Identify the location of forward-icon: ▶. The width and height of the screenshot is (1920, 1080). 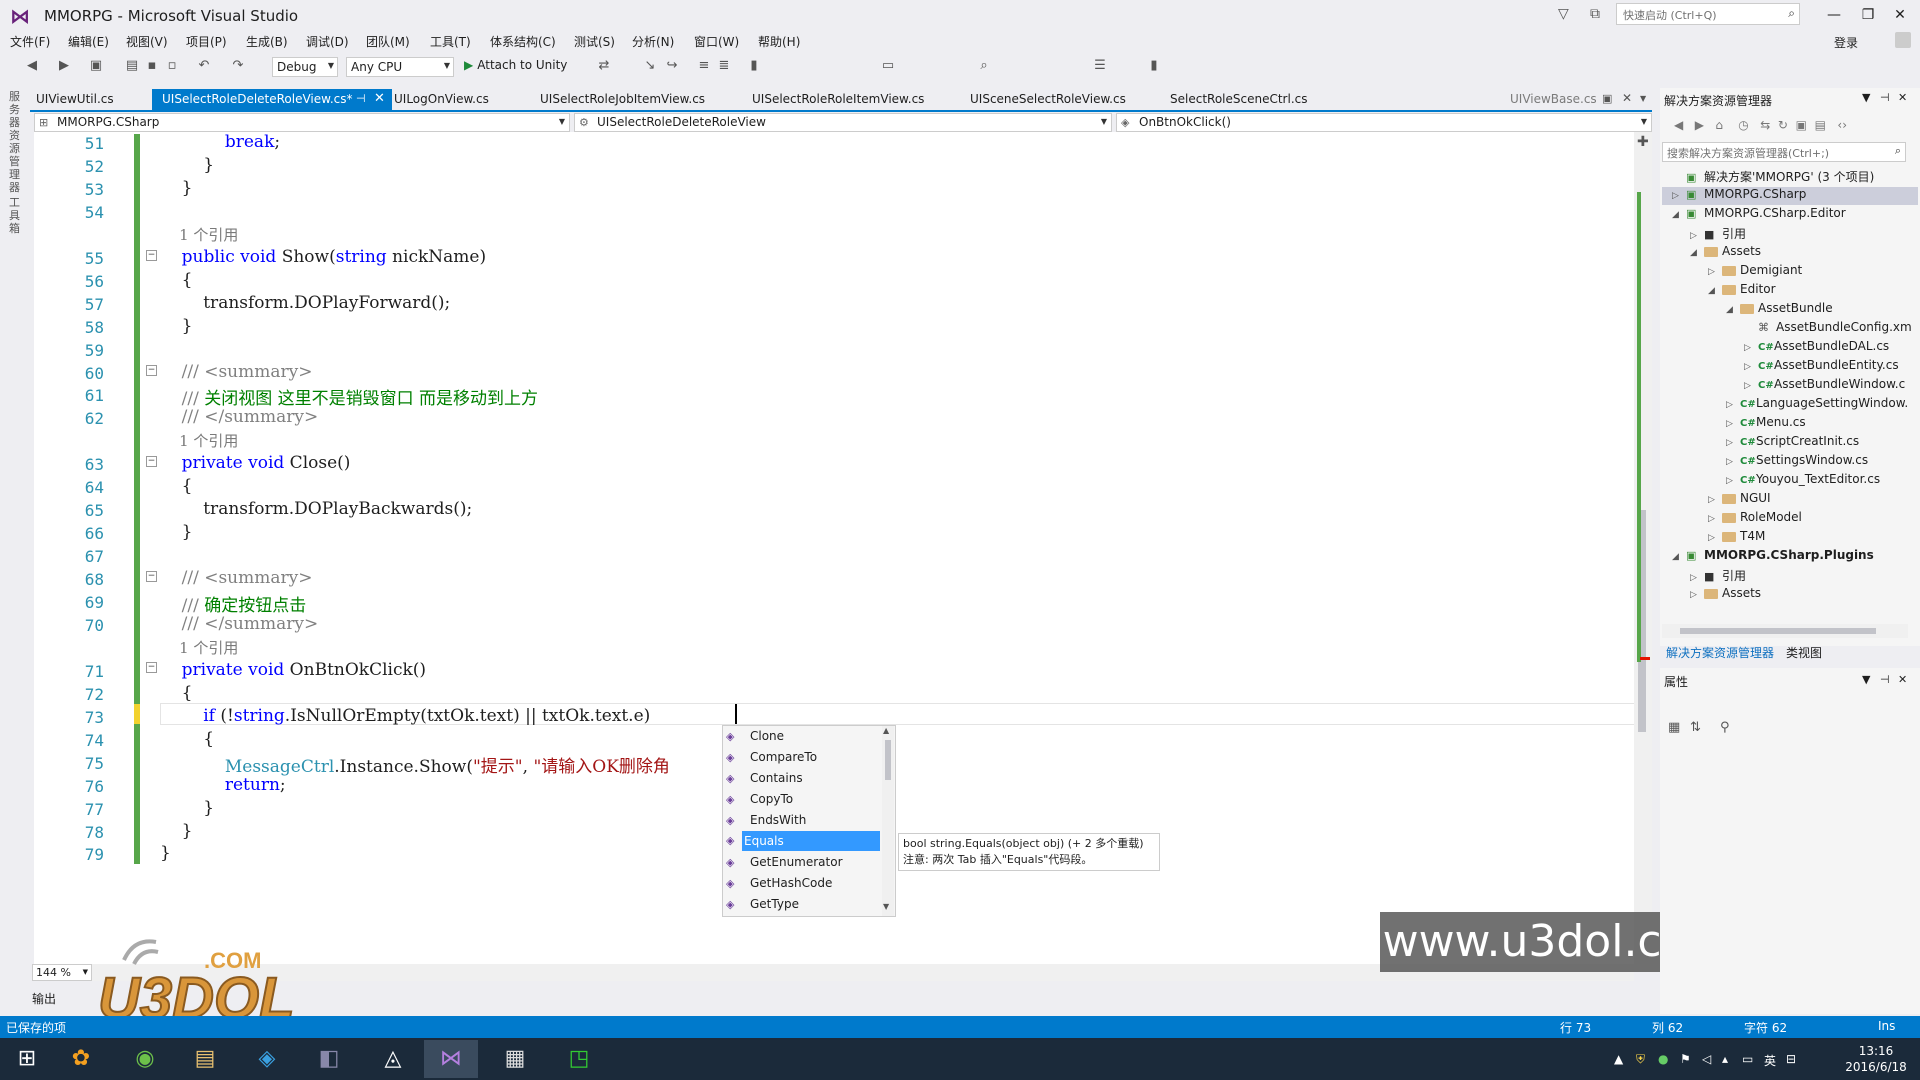
(1699, 125).